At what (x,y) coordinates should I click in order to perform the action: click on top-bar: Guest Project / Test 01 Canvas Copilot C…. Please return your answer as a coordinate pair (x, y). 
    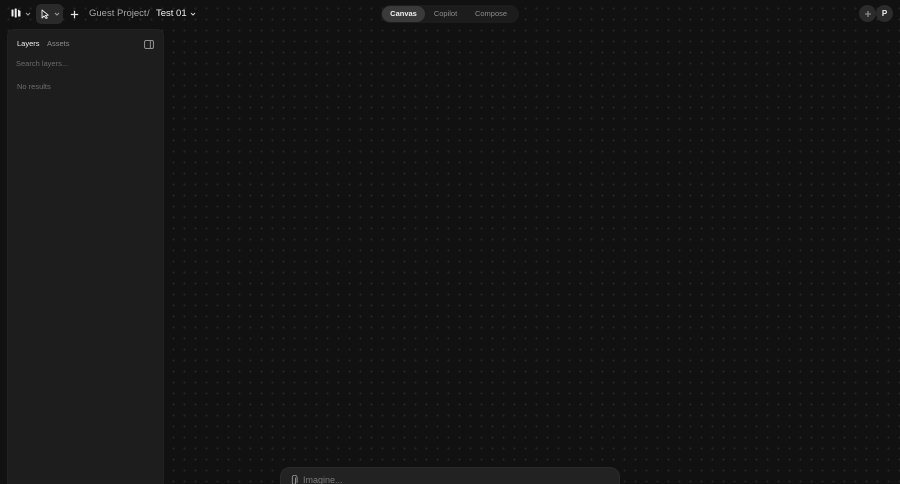
    Looking at the image, I should click on (450, 14).